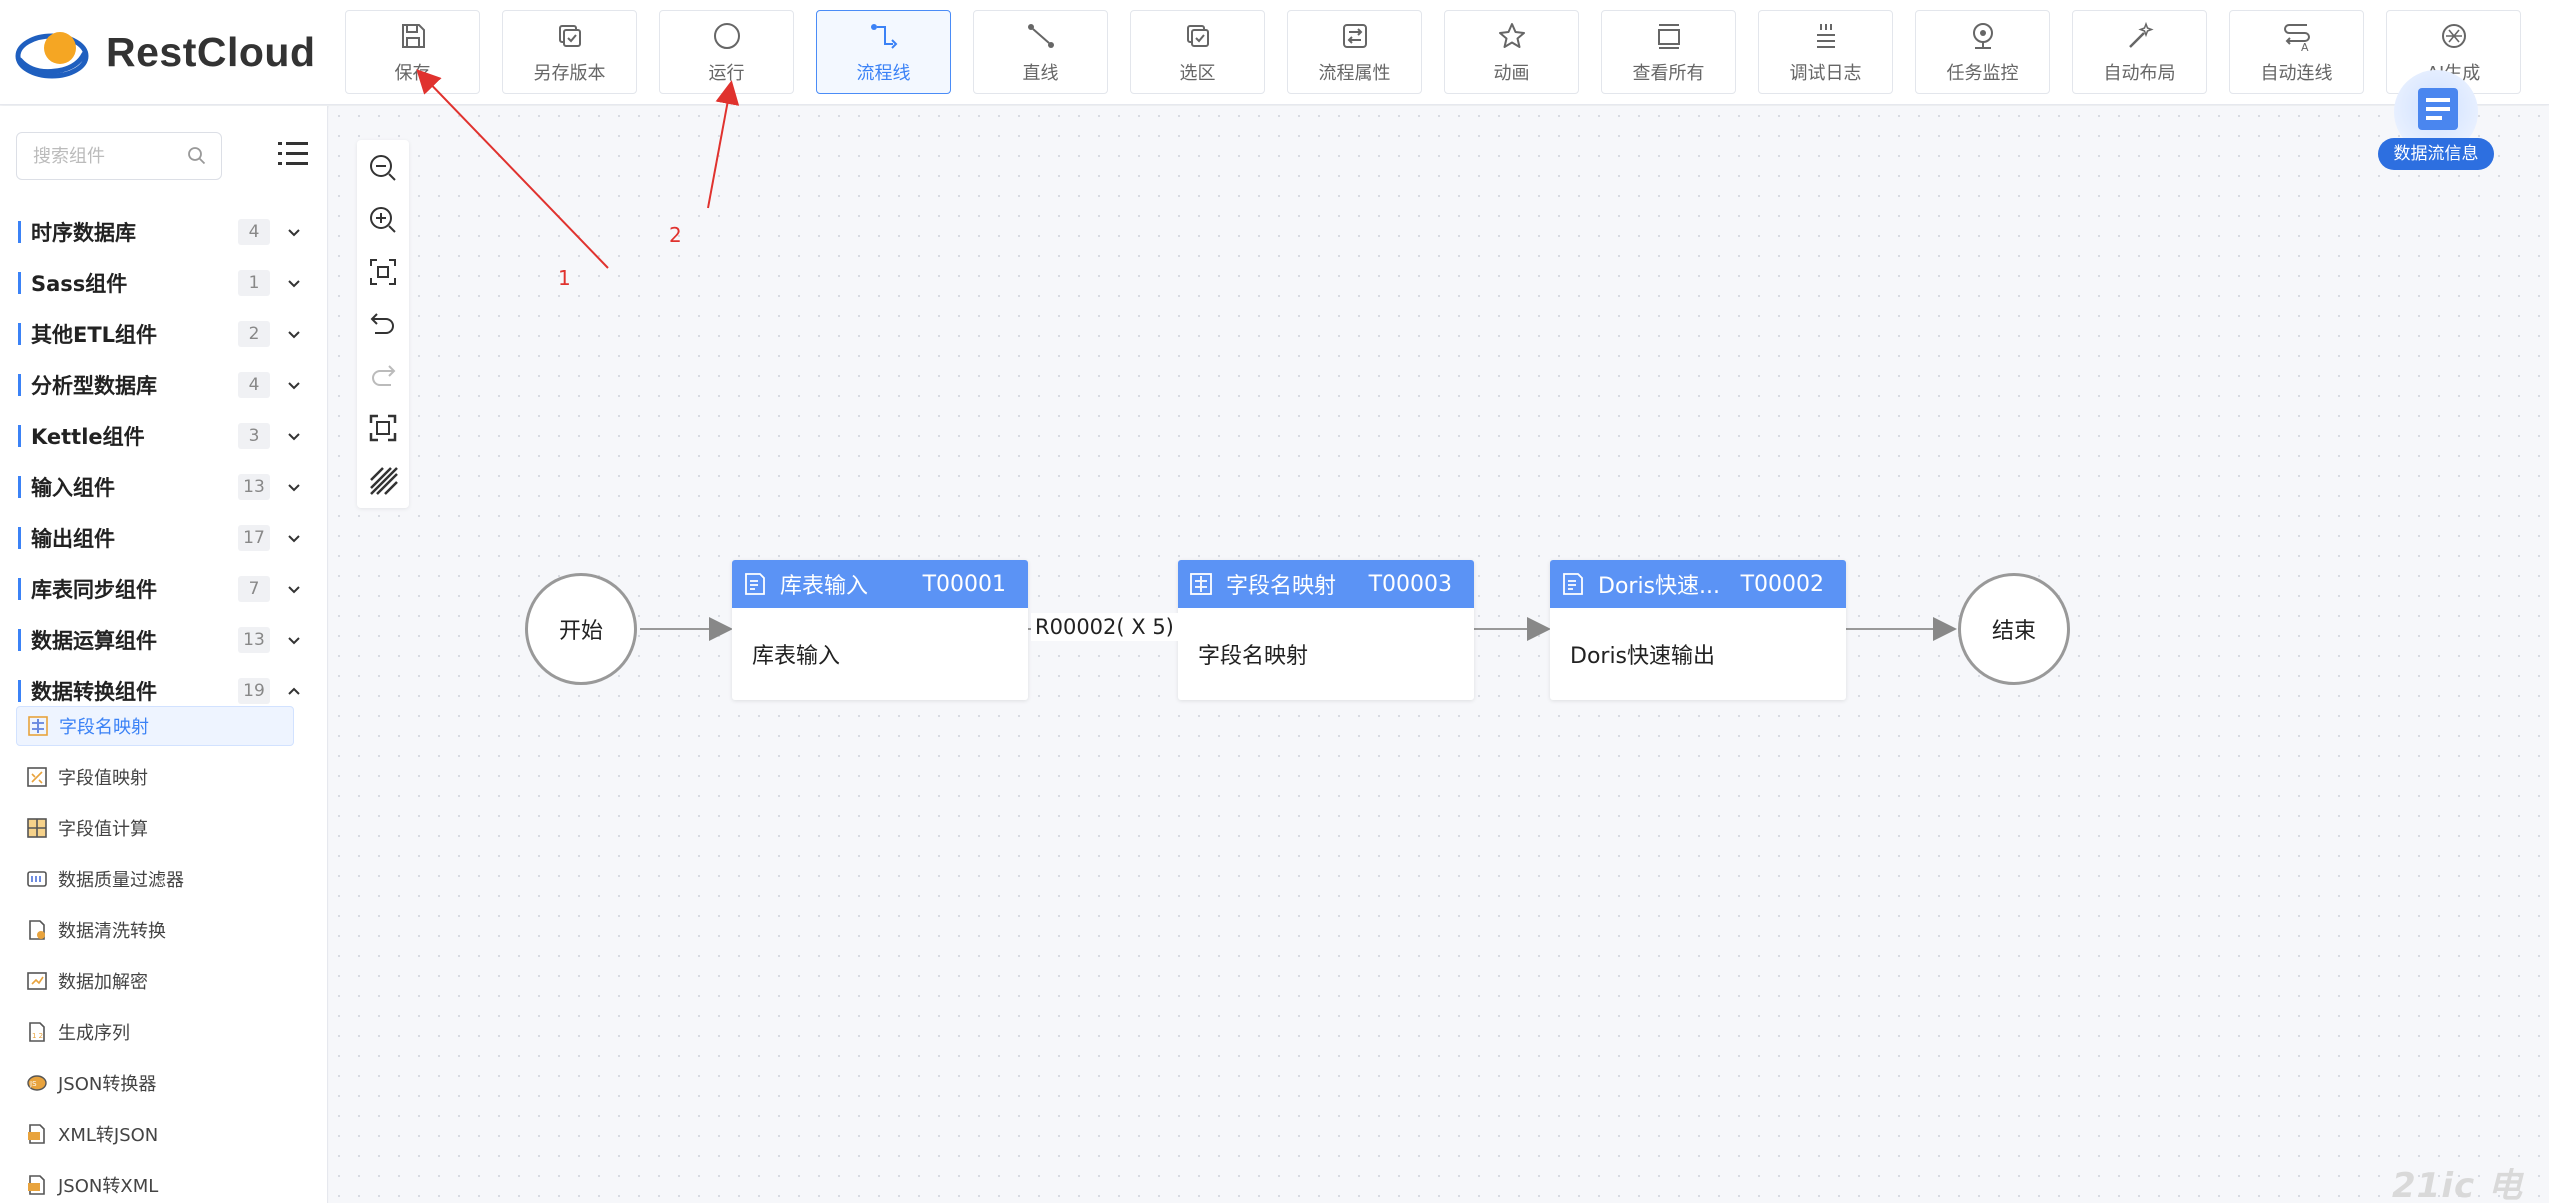 Image resolution: width=2549 pixels, height=1203 pixels. I want to click on node-id: T00002, so click(1782, 584).